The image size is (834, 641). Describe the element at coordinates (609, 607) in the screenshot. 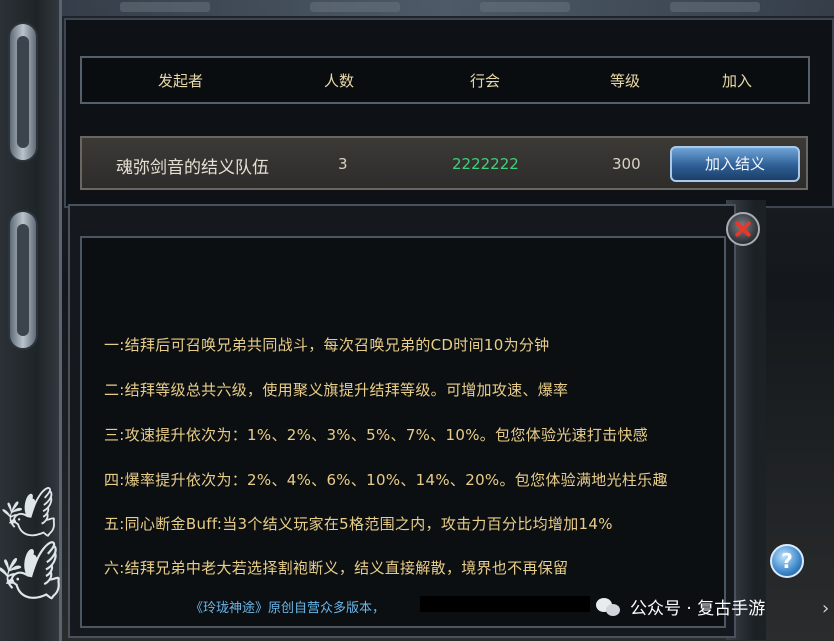

I see `wechat-icon` at that location.